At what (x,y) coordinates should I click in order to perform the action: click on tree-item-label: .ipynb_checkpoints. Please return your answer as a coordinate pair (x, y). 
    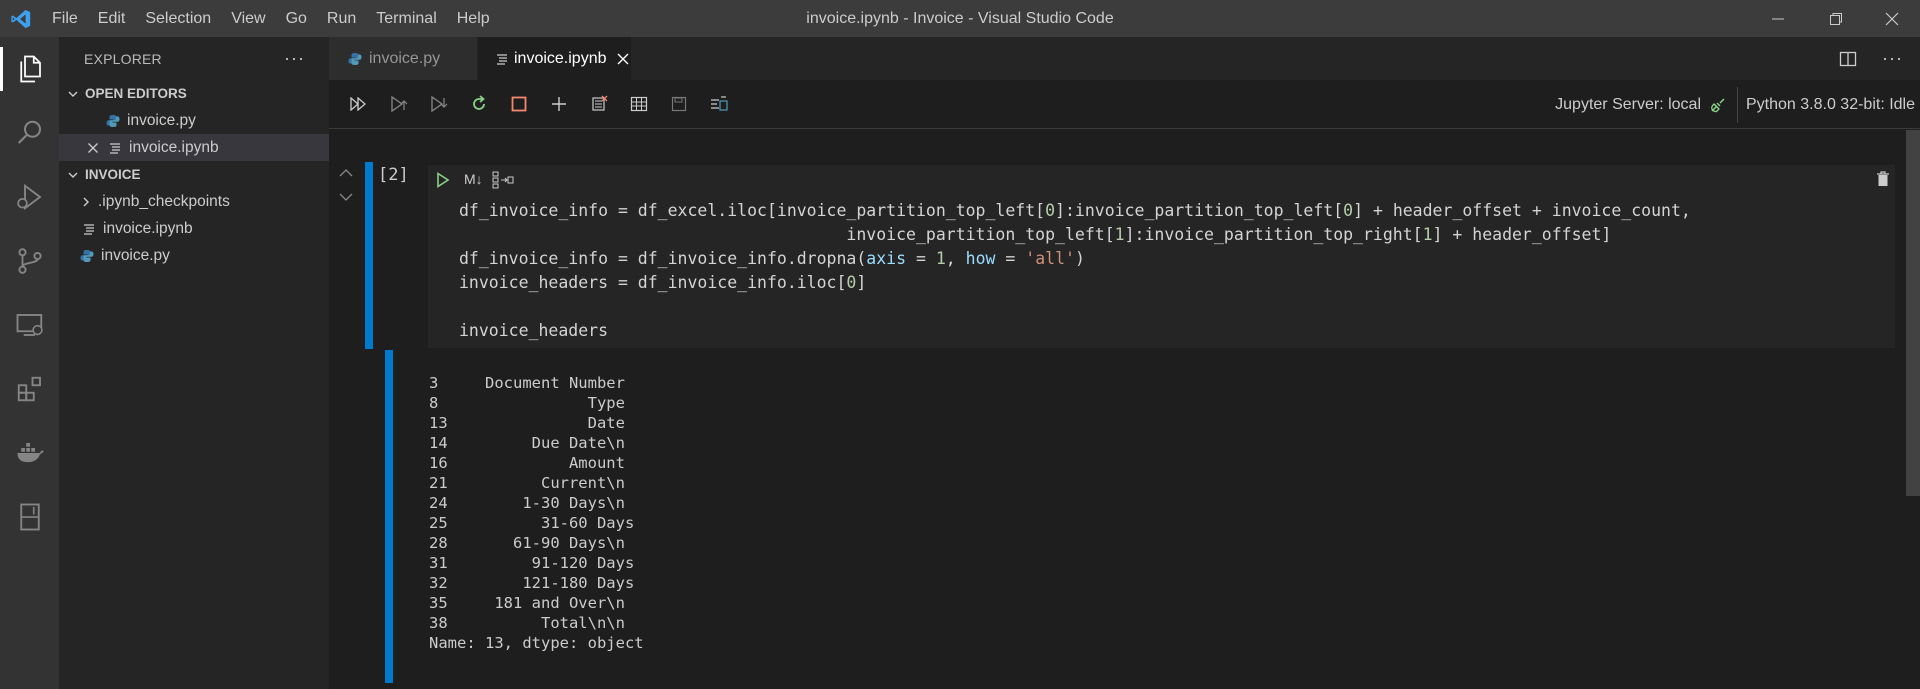
    Looking at the image, I should click on (164, 201).